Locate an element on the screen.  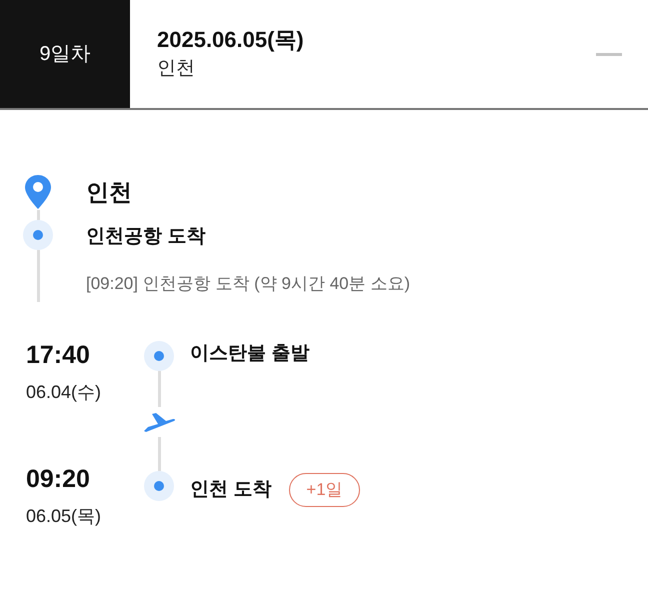
arrival-label: 인천 도착 is located at coordinates (231, 490).